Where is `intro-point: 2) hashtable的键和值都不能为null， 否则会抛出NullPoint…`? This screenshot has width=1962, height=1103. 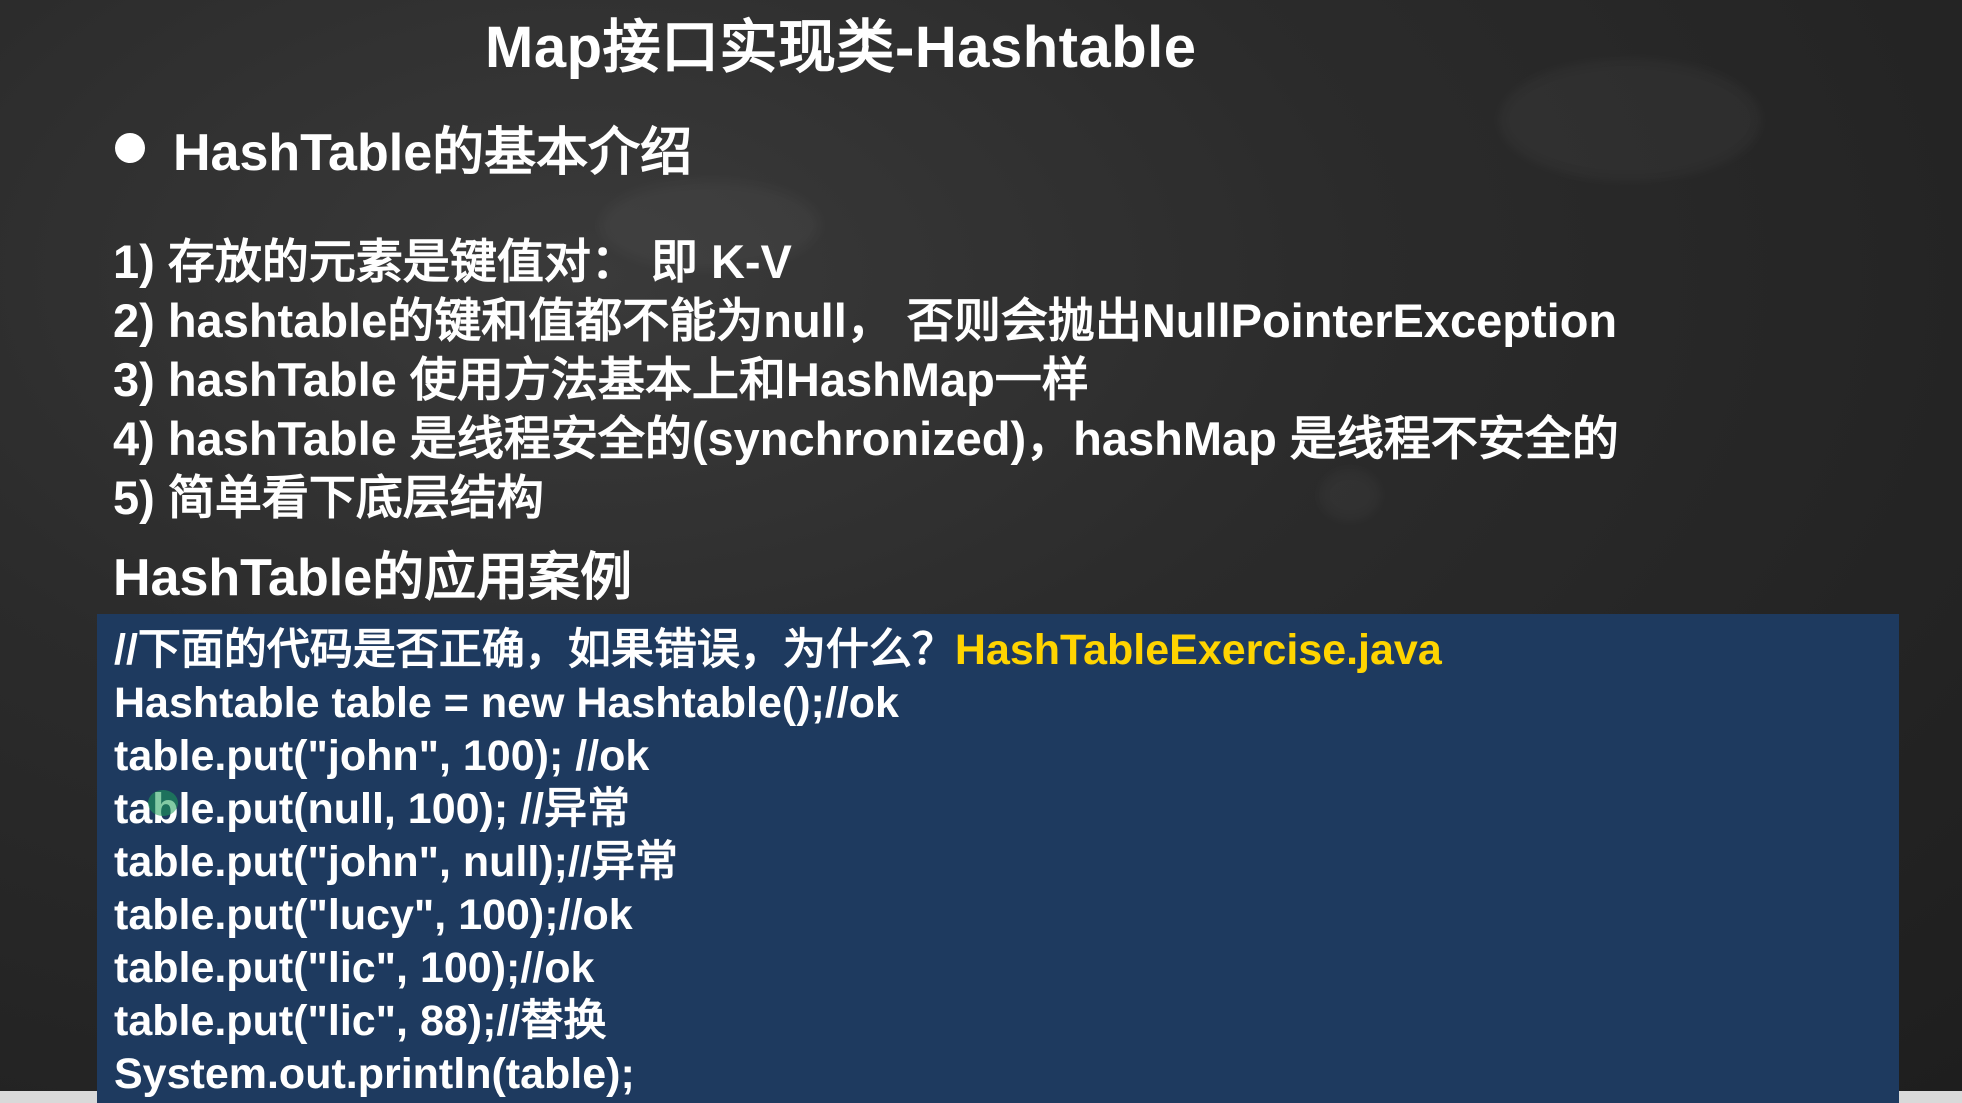
intro-point: 2) hashtable的键和值都不能为null， 否则会抛出NullPoint… is located at coordinates (865, 320).